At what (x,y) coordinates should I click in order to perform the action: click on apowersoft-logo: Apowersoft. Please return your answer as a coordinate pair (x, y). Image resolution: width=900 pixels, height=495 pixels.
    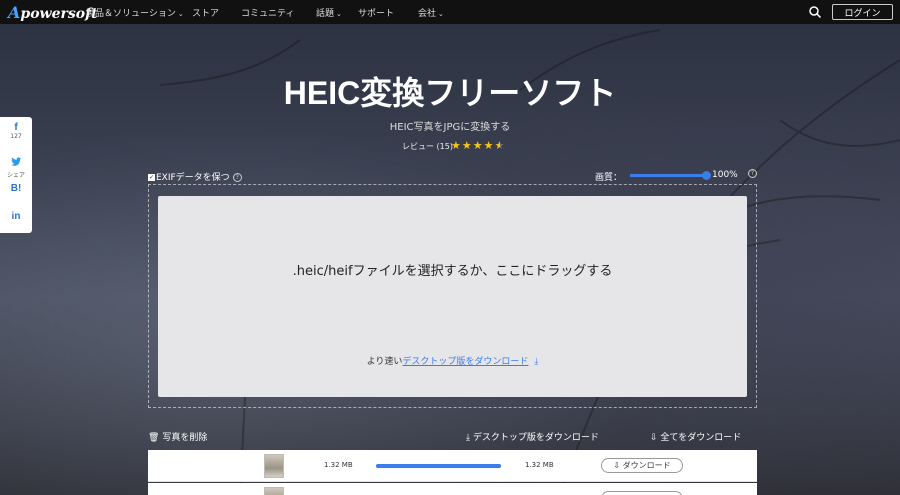
    Looking at the image, I should click on (53, 12).